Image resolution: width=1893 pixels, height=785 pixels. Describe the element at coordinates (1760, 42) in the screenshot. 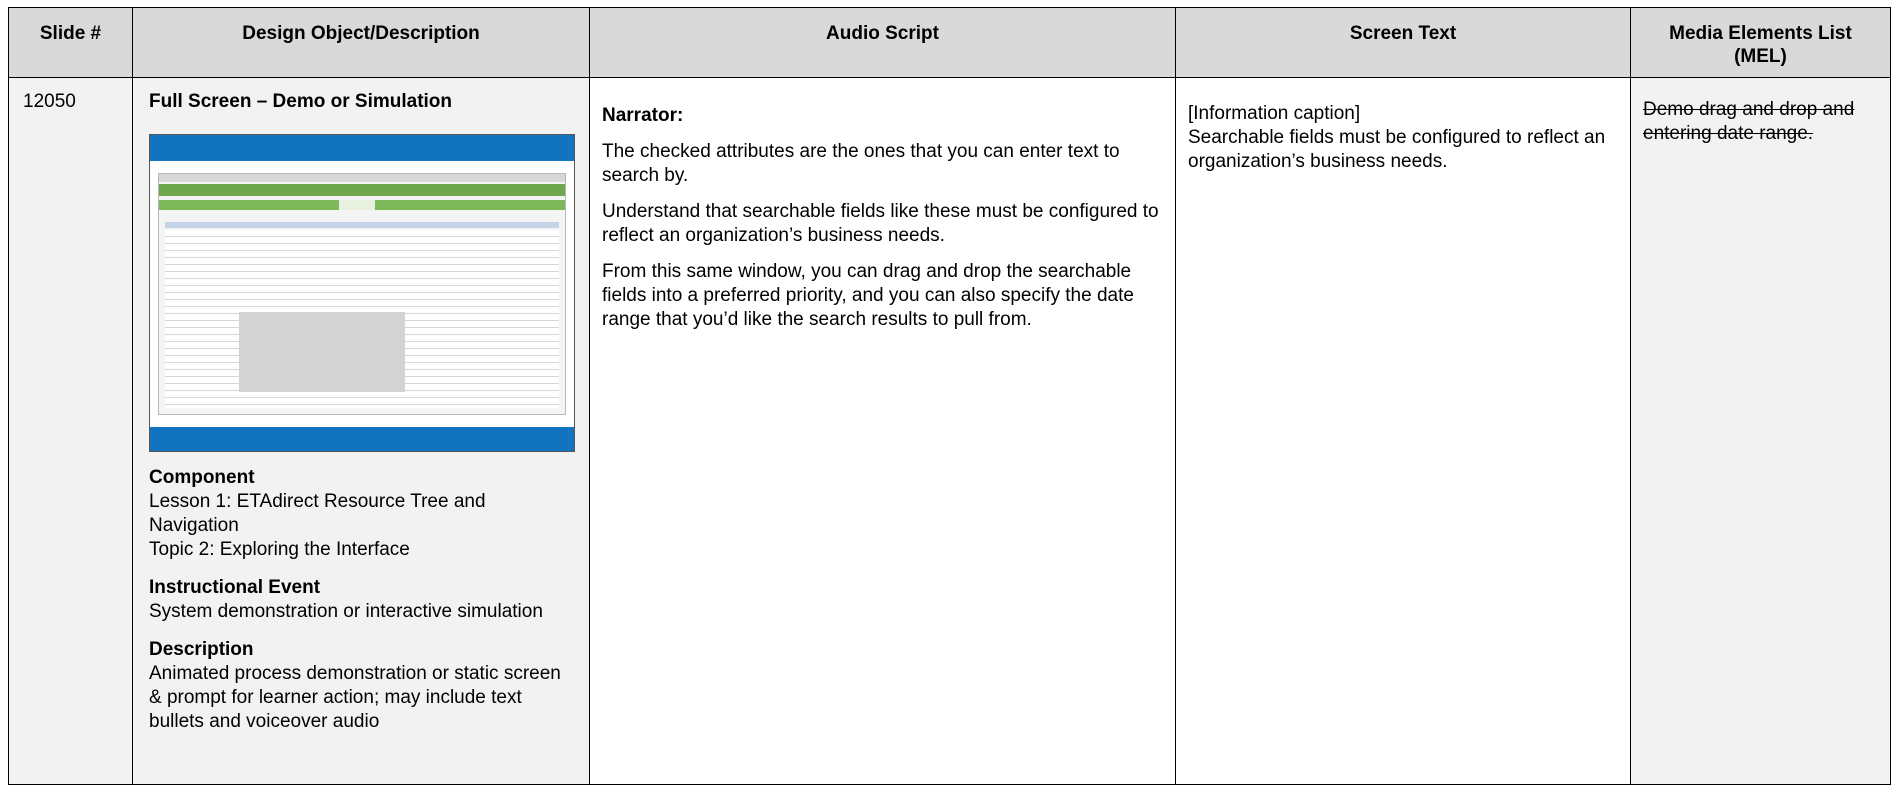

I see `header-media-elements-list: Media Elements List (MEL)` at that location.